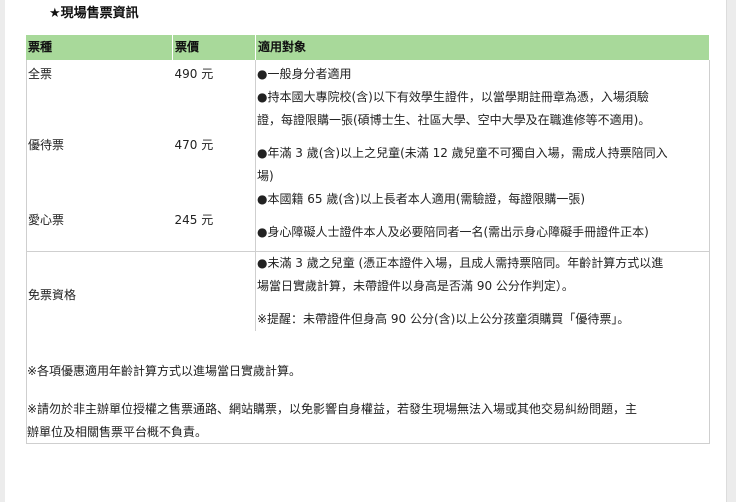  What do you see at coordinates (194, 145) in the screenshot?
I see `ticket-price-label: 470 元` at bounding box center [194, 145].